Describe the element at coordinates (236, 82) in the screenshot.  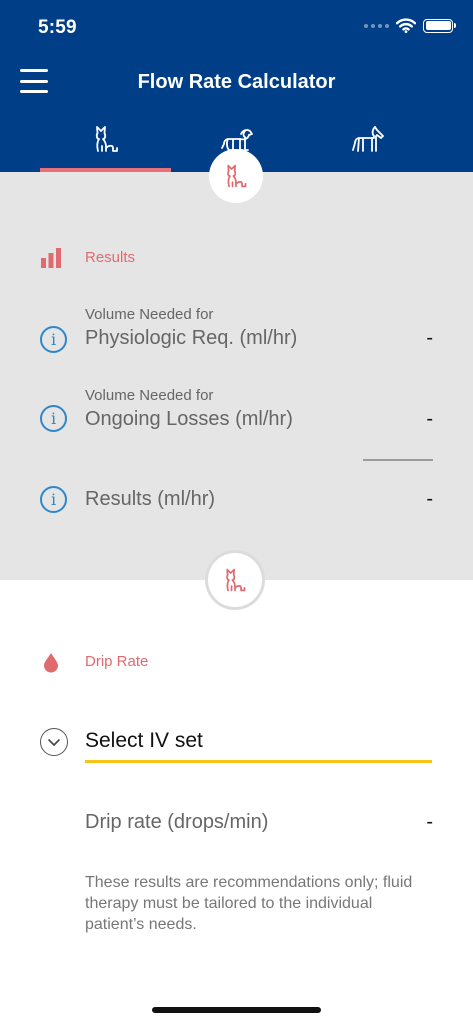
I see `page-title: Flow Rate Calculator` at that location.